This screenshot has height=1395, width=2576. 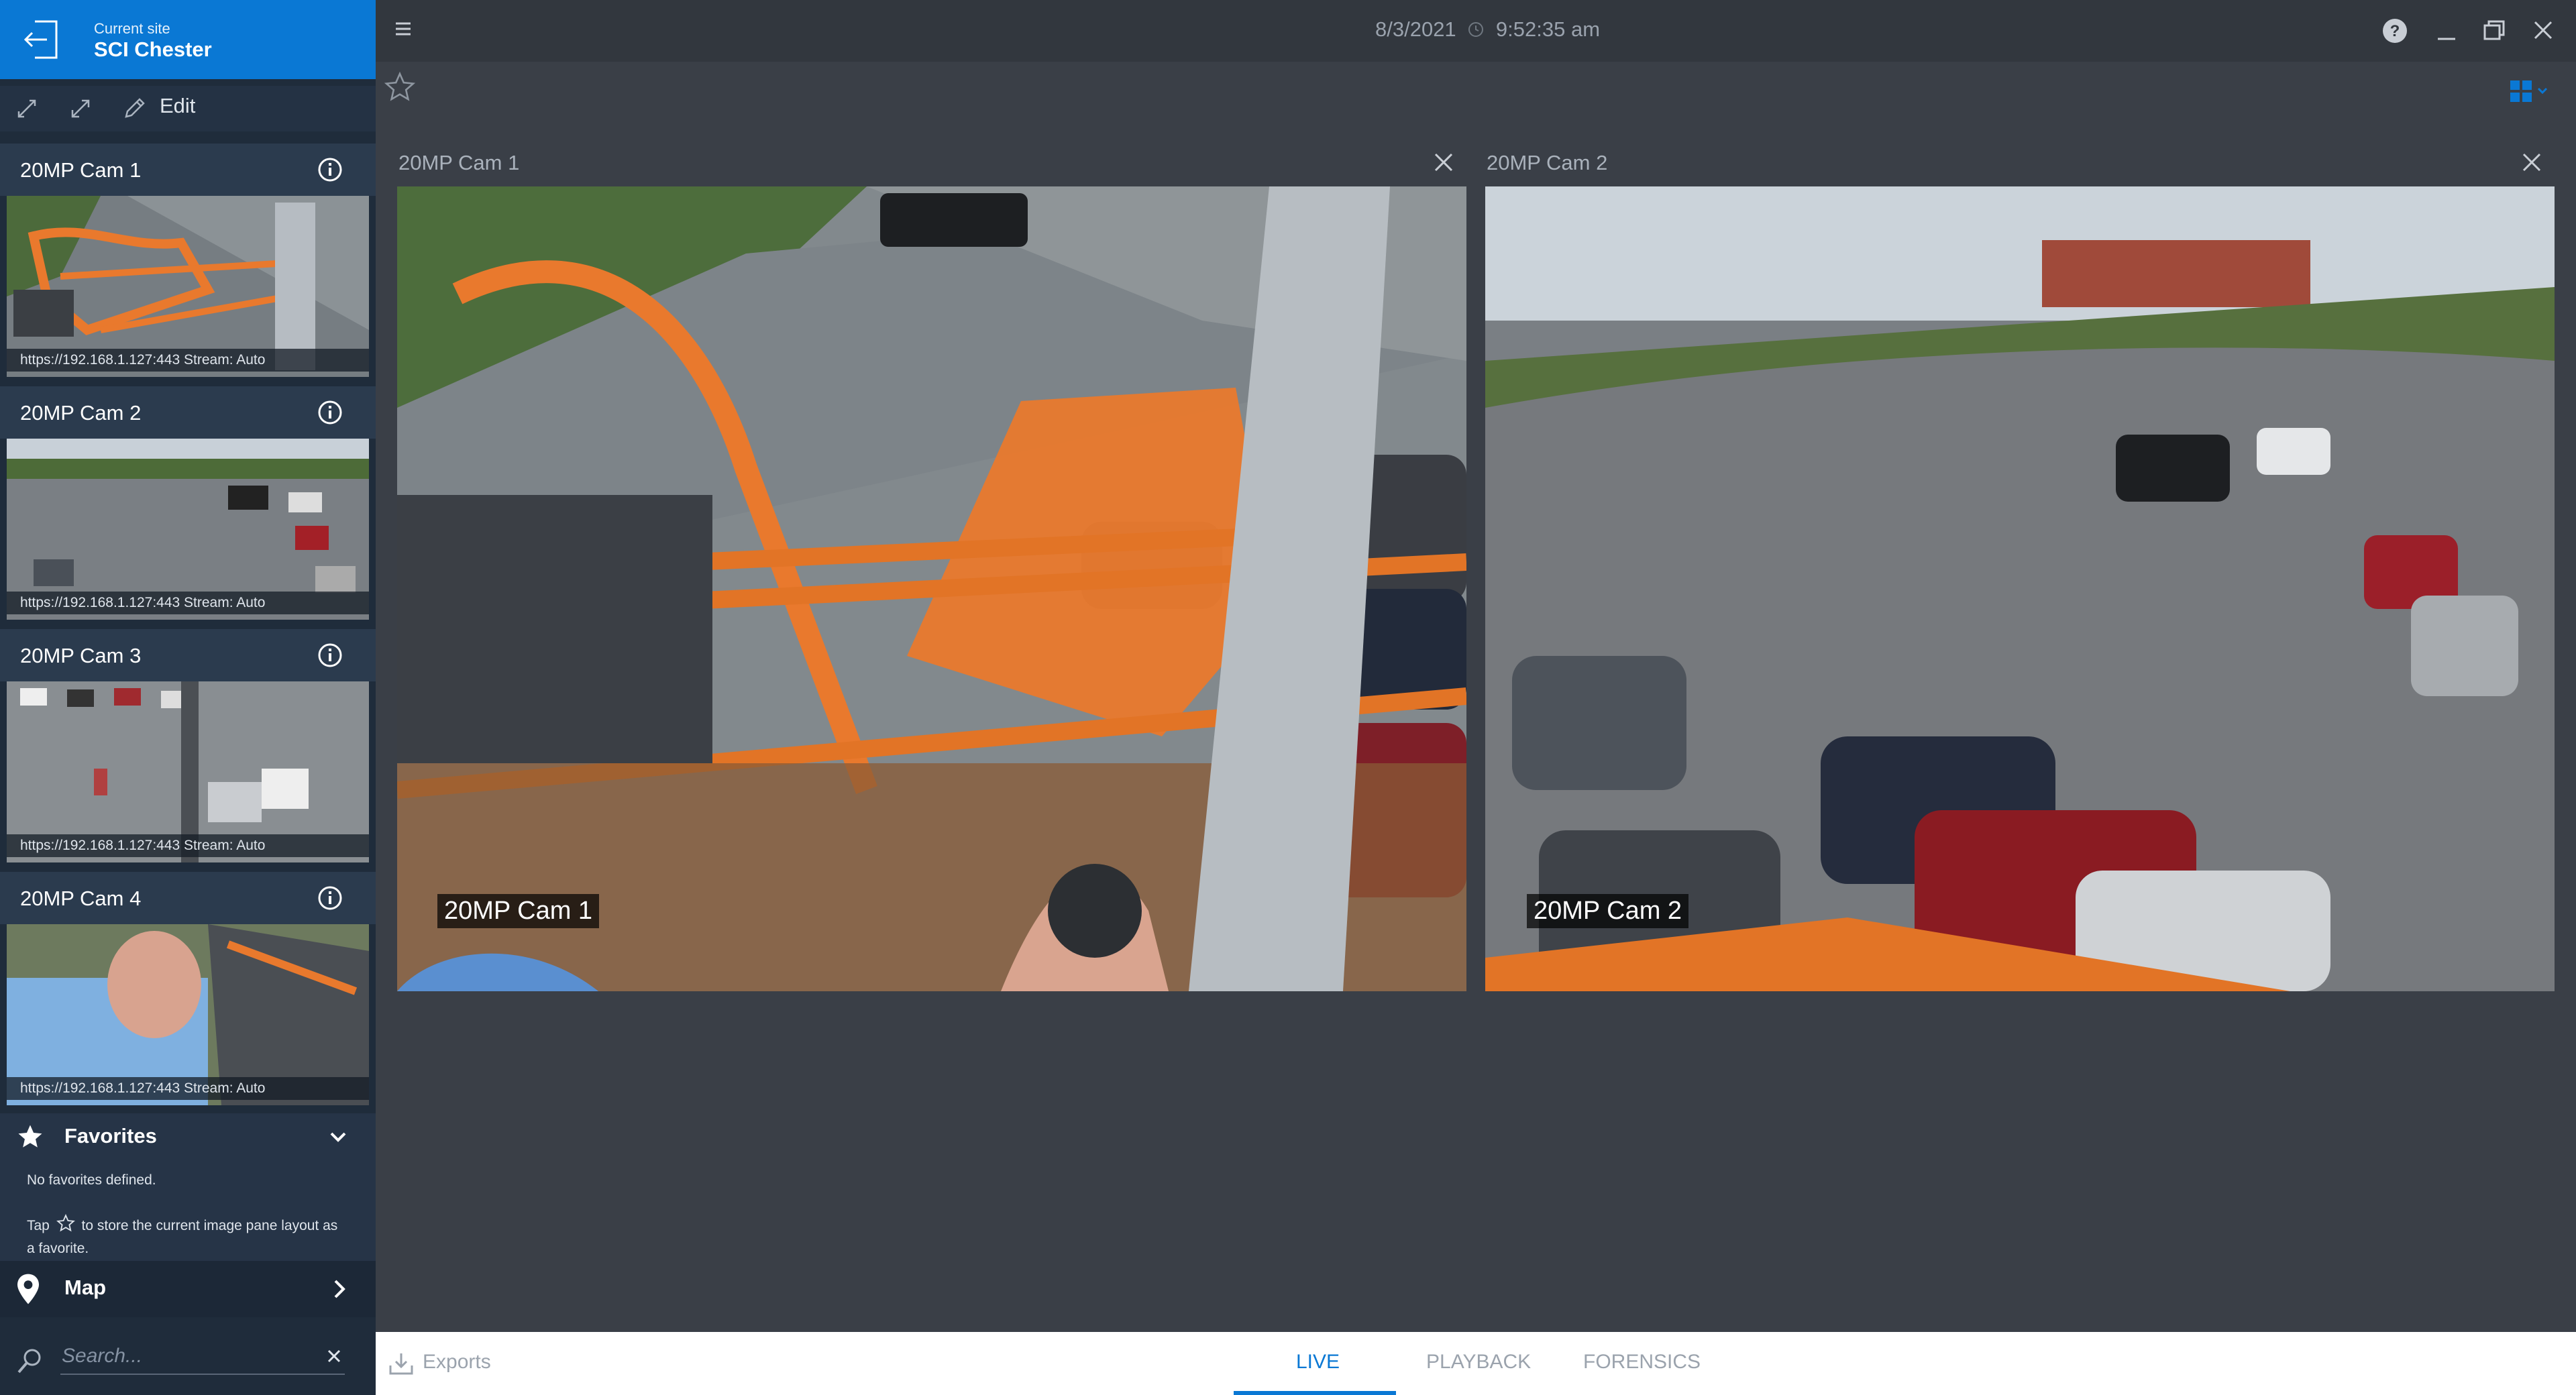 I want to click on top-bar: 8/3/2021 9:52:35 am ?, so click(x=1476, y=31).